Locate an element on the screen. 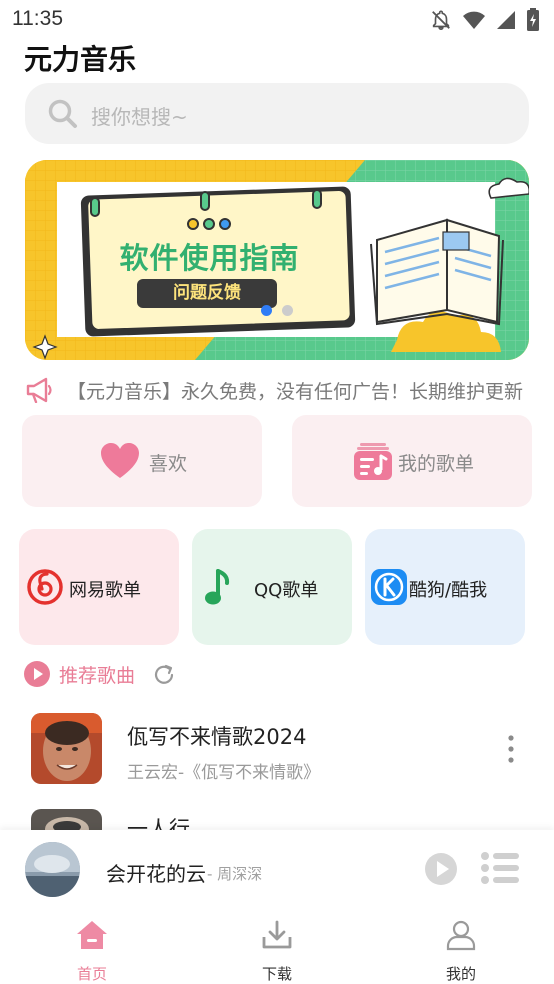 This screenshot has width=554, height=984. like-button: 喜欢 is located at coordinates (142, 461).